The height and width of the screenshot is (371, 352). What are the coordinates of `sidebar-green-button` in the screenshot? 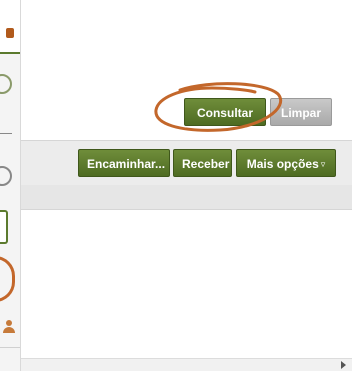 It's located at (4, 227).